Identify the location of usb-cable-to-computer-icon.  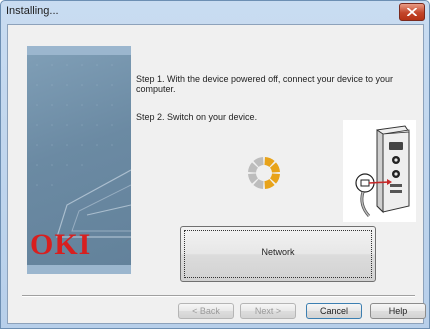
(379, 171).